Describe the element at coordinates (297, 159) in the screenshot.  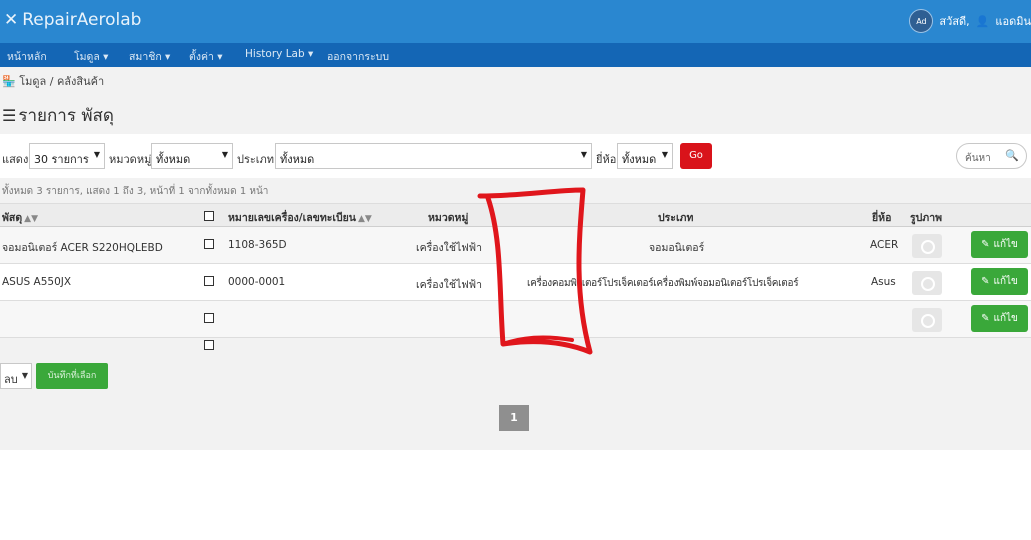
I see `type-value: ทั้งหมด` at that location.